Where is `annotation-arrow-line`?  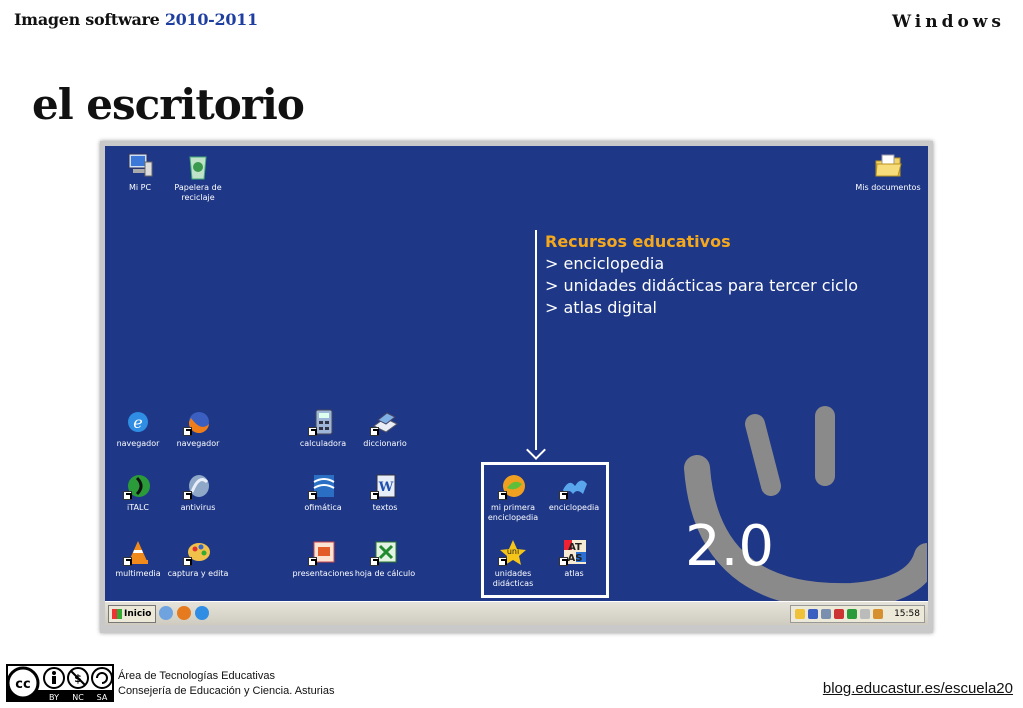 annotation-arrow-line is located at coordinates (536, 340).